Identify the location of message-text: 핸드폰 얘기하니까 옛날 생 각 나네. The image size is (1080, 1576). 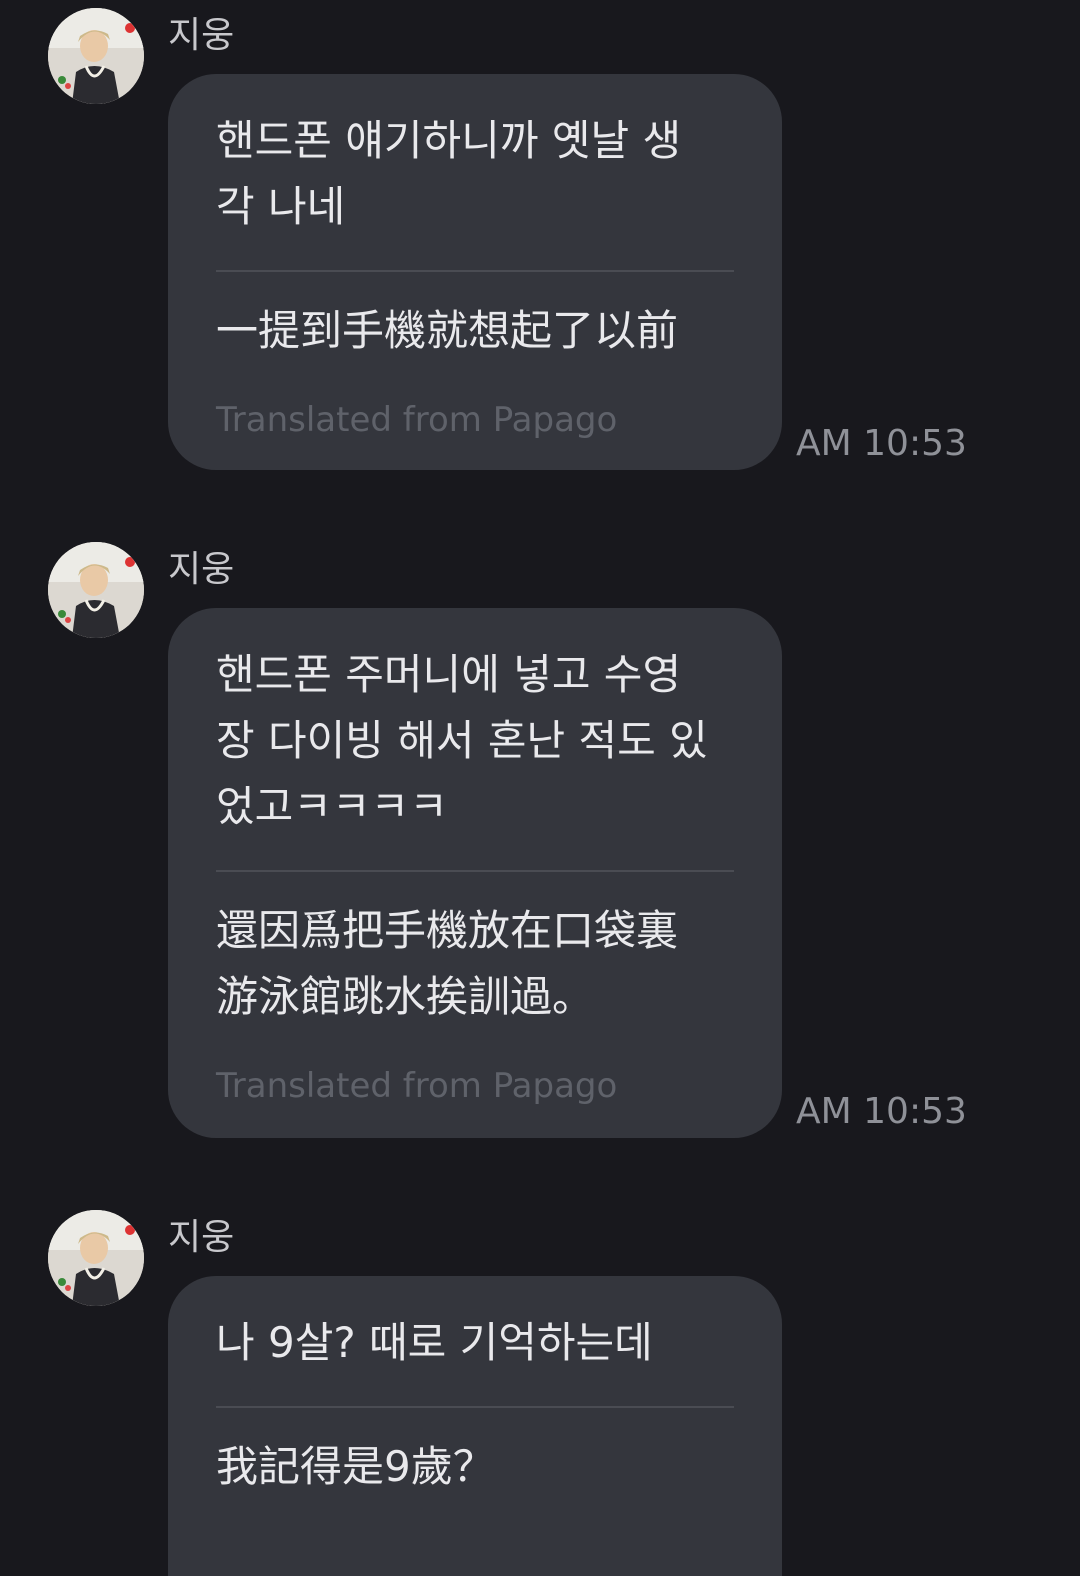
(449, 173).